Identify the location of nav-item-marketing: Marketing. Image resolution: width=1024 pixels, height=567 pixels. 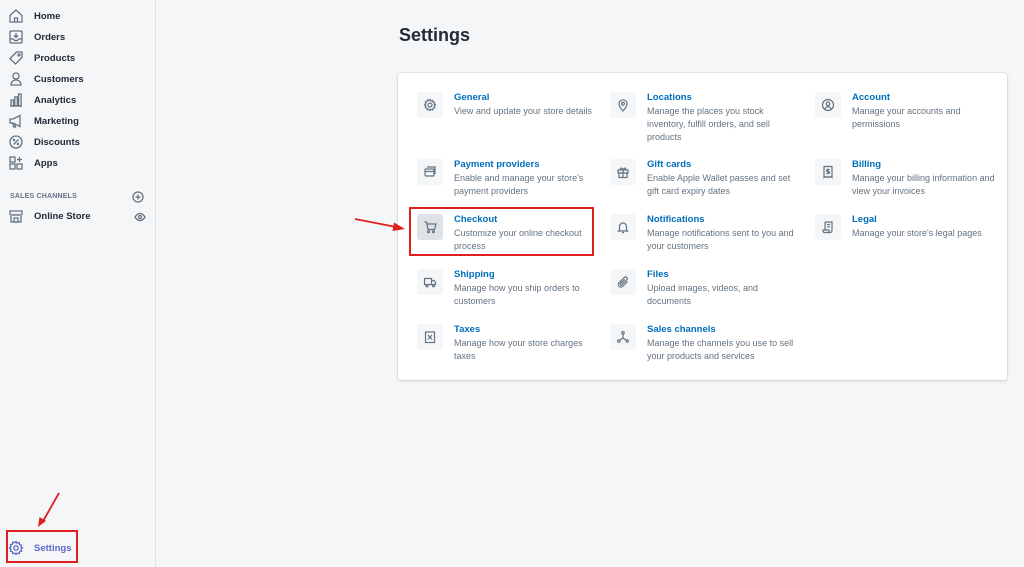
(43, 121).